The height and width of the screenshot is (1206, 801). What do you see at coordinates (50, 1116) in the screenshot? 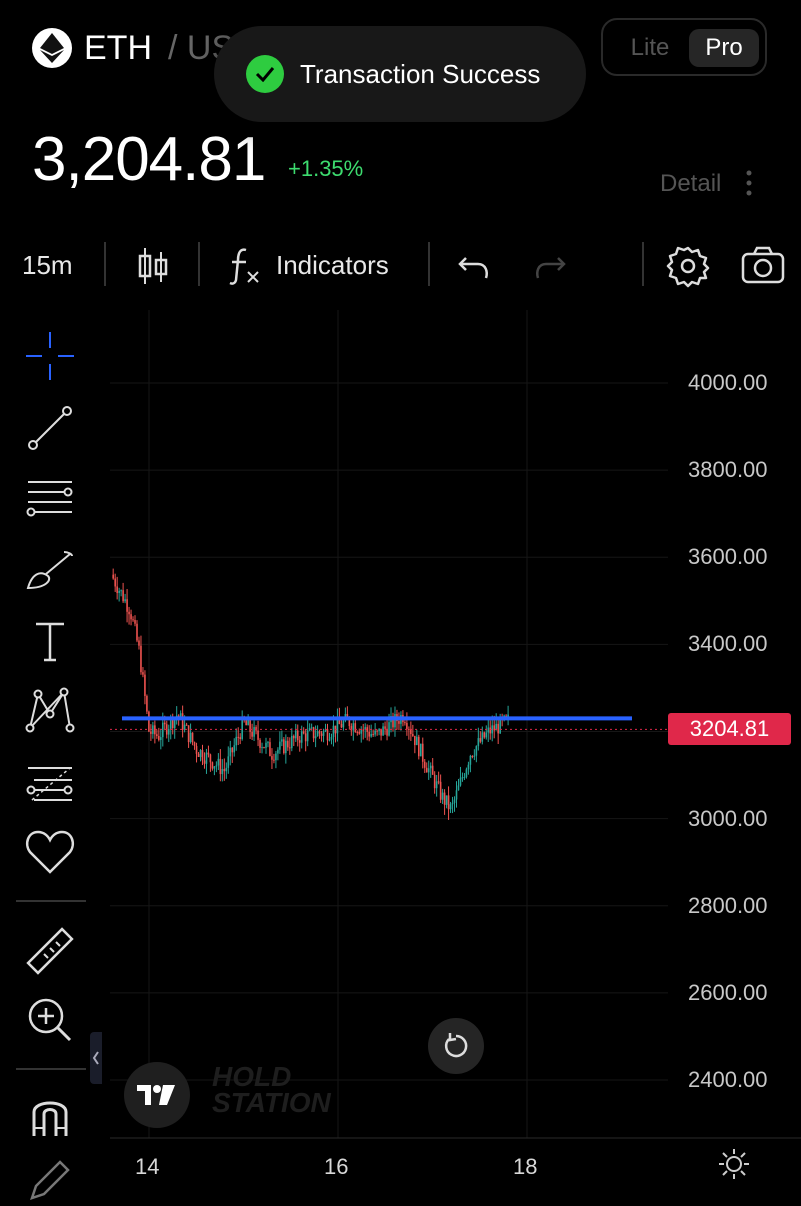
I see `magnet-icon` at bounding box center [50, 1116].